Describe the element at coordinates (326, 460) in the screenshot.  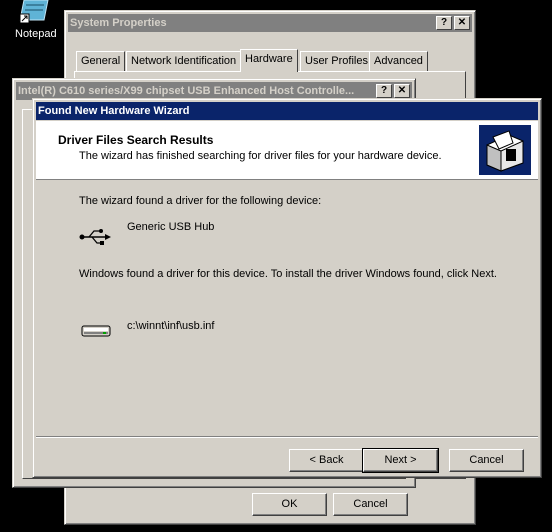
I see `back-button: < Back` at that location.